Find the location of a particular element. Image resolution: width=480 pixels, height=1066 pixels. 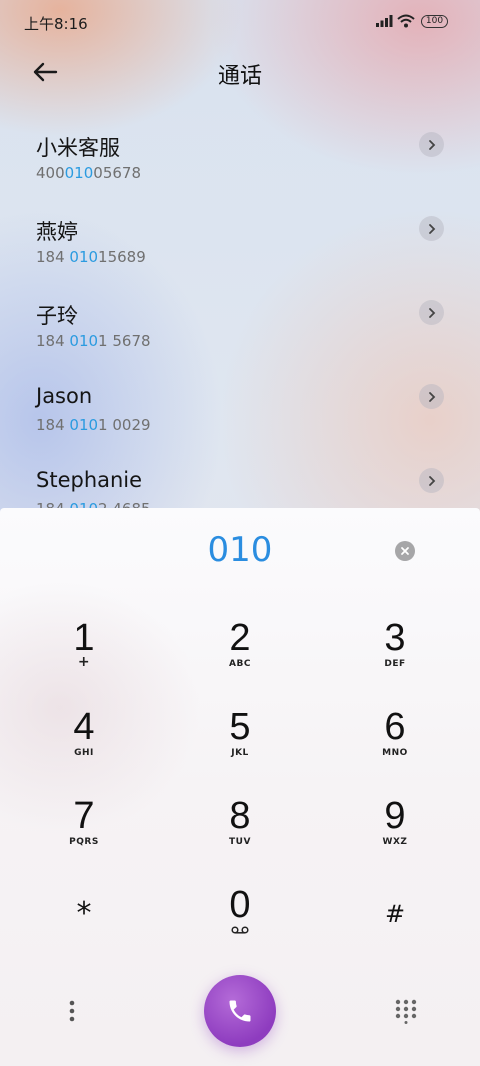

dial-key-7: 7 PQRS is located at coordinates (84, 836).